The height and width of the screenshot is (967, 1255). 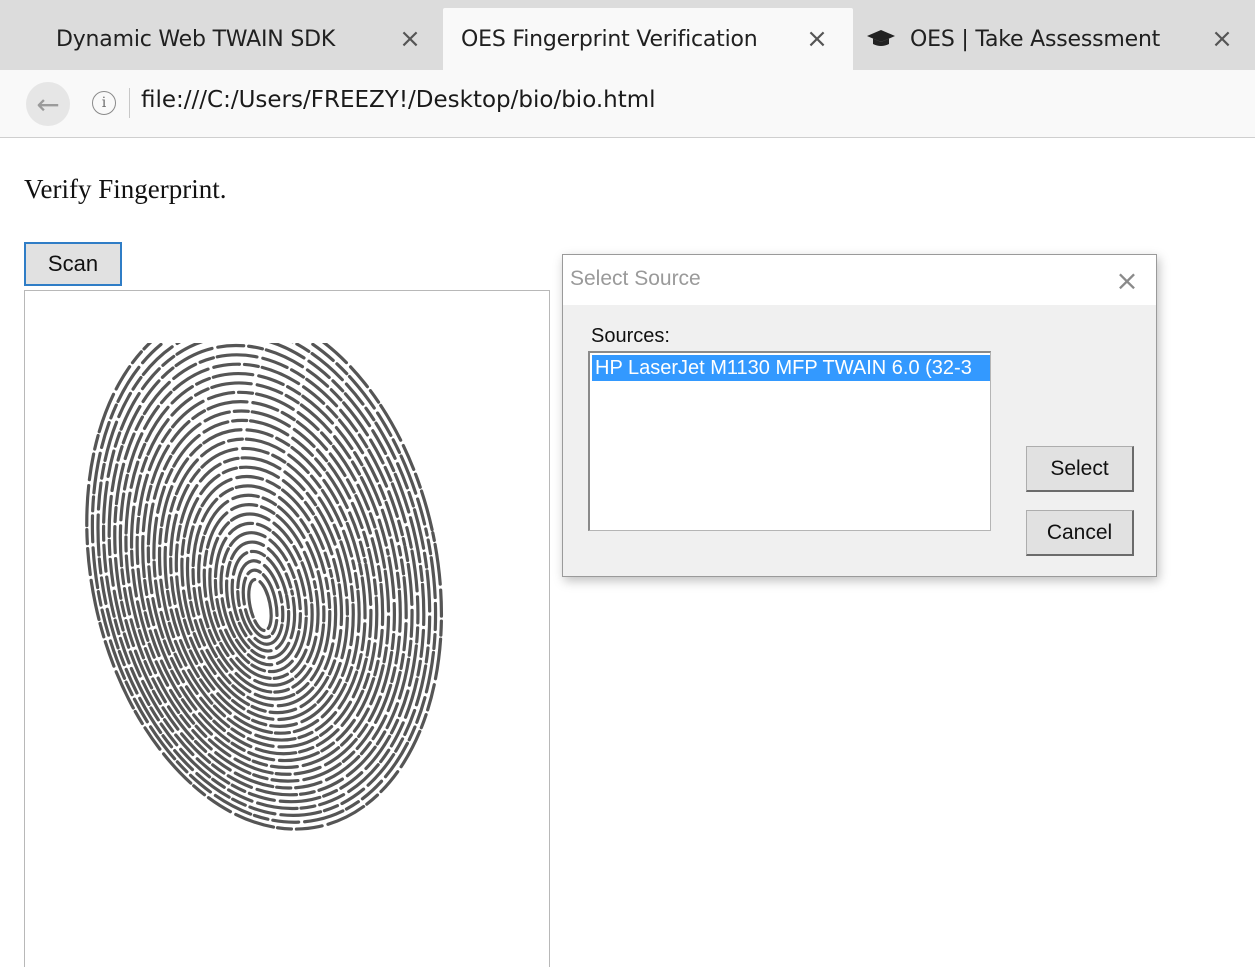 What do you see at coordinates (264, 587) in the screenshot?
I see `fingerprint-image` at bounding box center [264, 587].